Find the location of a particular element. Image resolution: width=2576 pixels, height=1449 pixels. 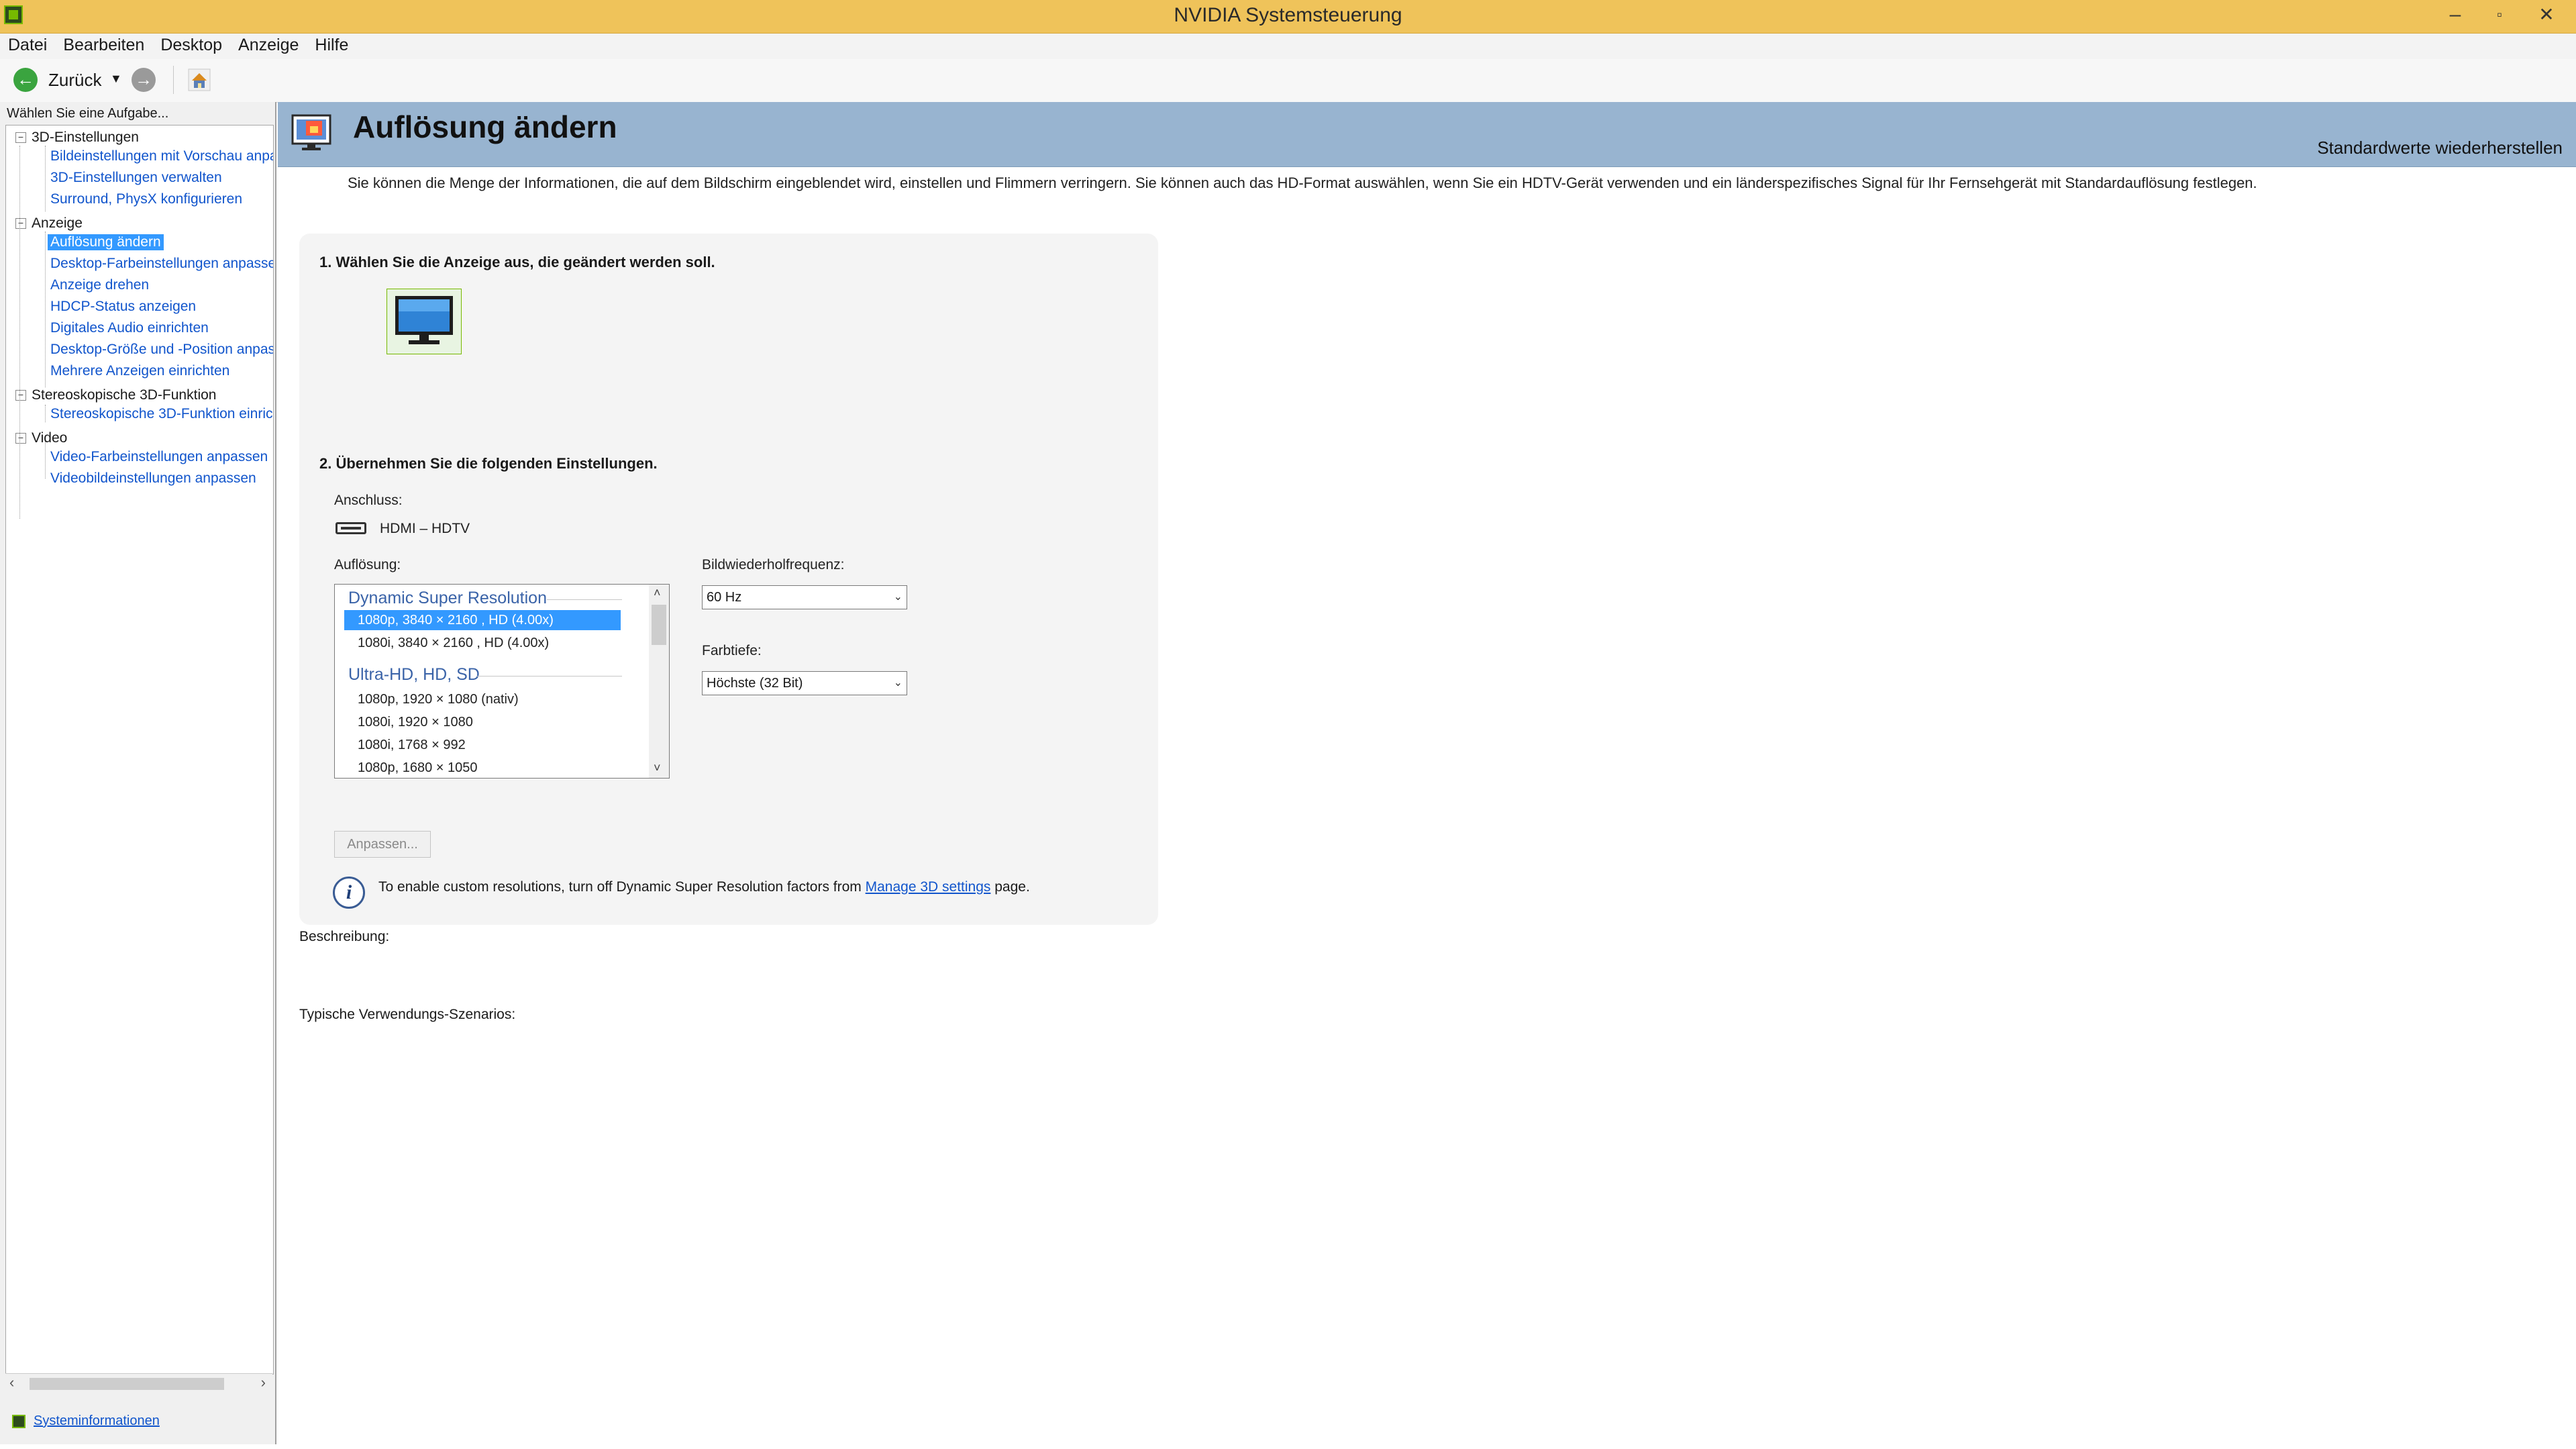

restore-defaults-link: Standardwerte wiederherstellen is located at coordinates (2440, 148).